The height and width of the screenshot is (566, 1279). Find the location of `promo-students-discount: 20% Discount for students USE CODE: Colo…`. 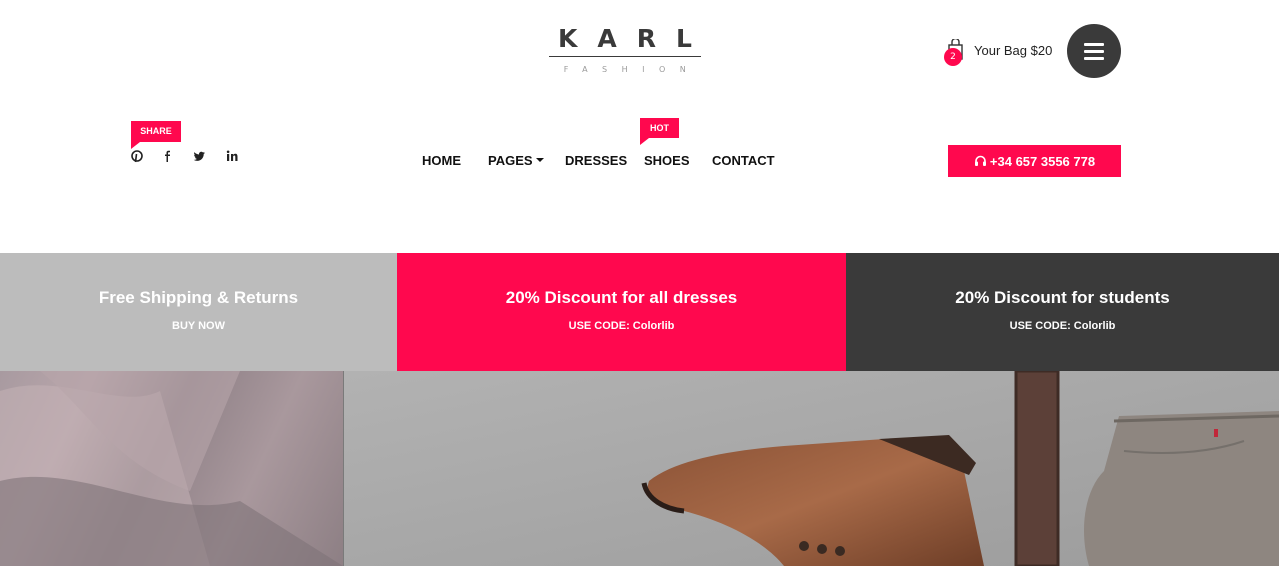

promo-students-discount: 20% Discount for students USE CODE: Colo… is located at coordinates (1062, 312).